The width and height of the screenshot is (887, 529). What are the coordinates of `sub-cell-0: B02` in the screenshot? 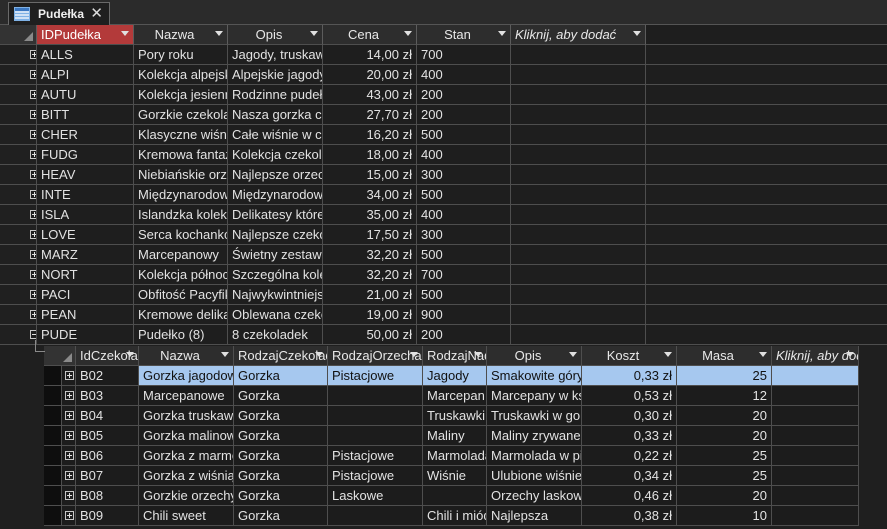 It's located at (107, 376).